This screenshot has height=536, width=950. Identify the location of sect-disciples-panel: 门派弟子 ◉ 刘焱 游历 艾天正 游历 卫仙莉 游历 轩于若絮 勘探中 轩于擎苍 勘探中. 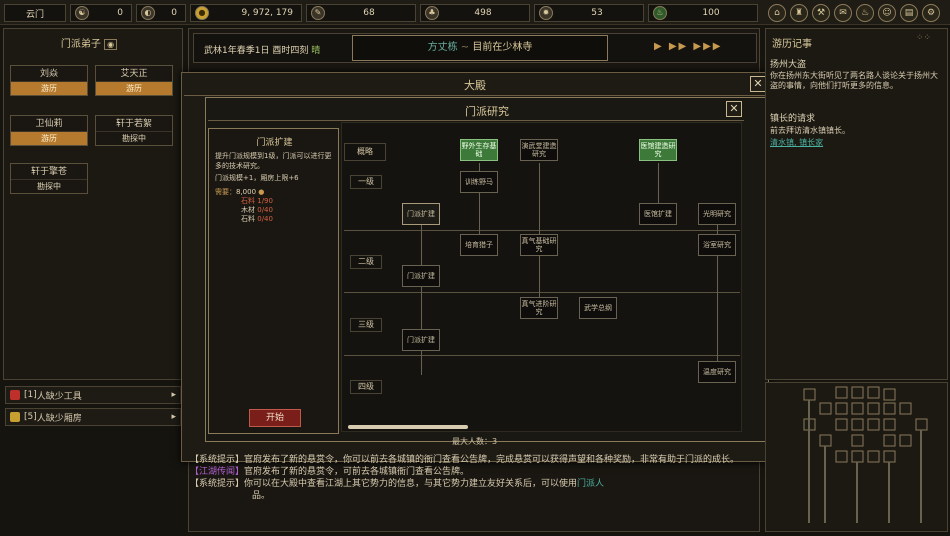
(93, 204).